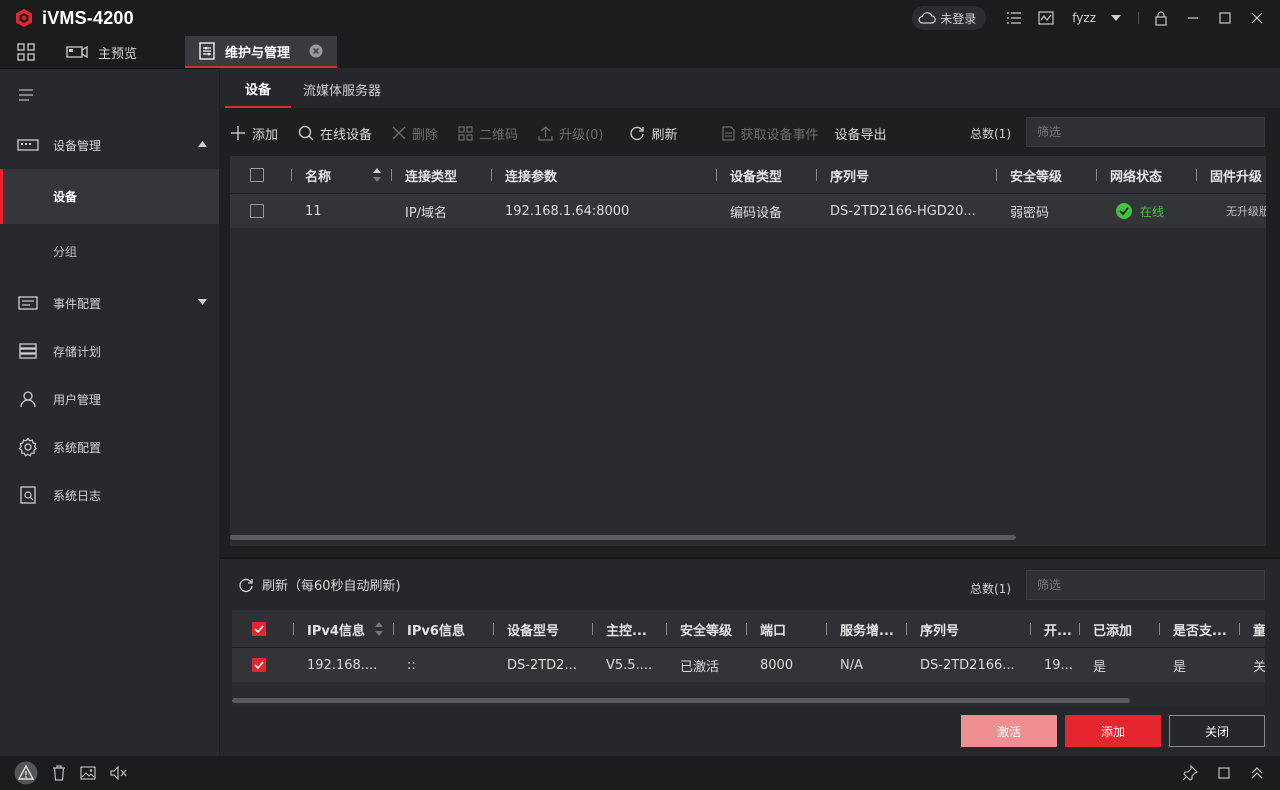  I want to click on header-label: 安全等级, so click(1036, 177).